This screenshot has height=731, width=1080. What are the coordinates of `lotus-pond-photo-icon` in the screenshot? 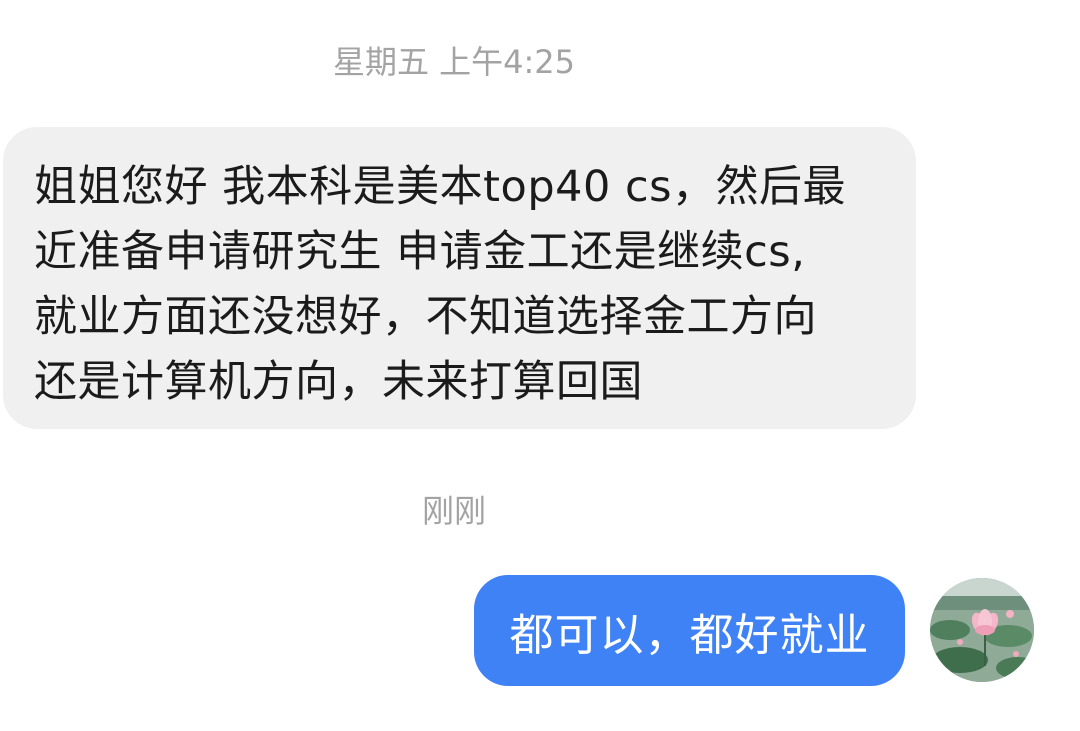 It's located at (982, 630).